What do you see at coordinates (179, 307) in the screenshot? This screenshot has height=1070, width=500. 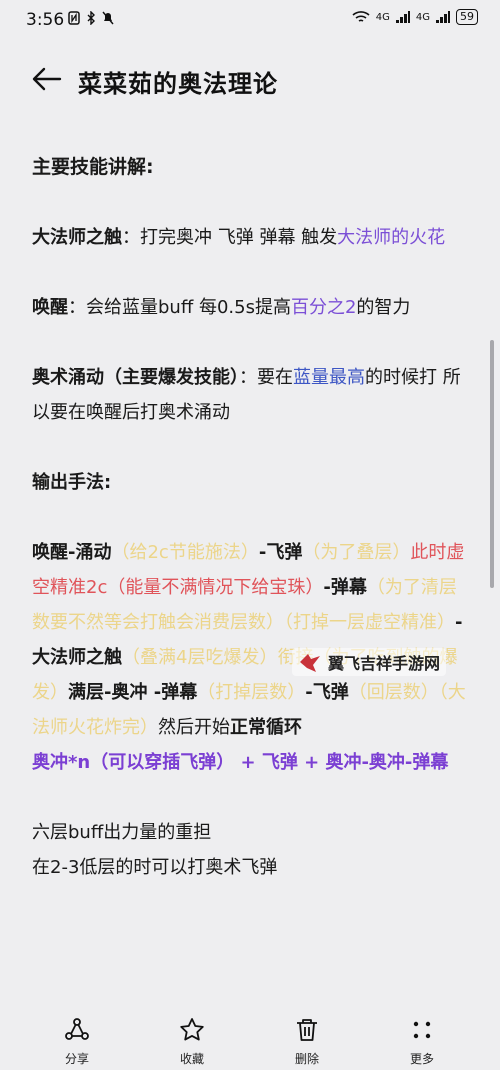 I see `skill-desc: ：会给蓝量buff 每0.5s提高` at bounding box center [179, 307].